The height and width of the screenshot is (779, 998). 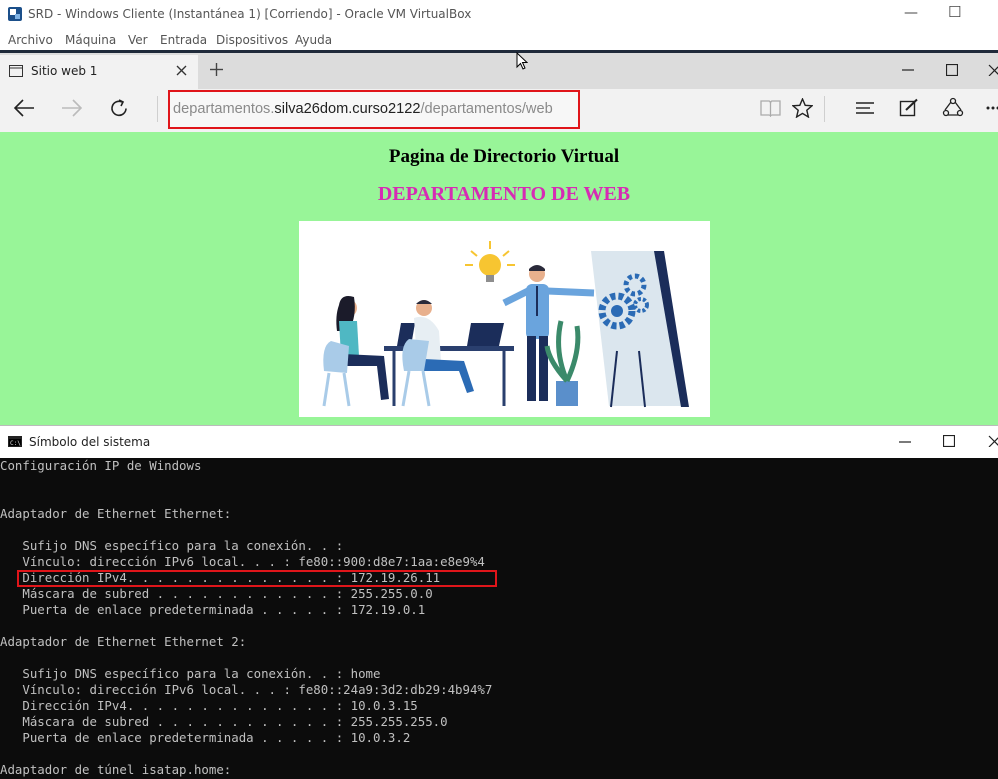 What do you see at coordinates (224, 109) in the screenshot?
I see `url-prefix: departamentos.` at bounding box center [224, 109].